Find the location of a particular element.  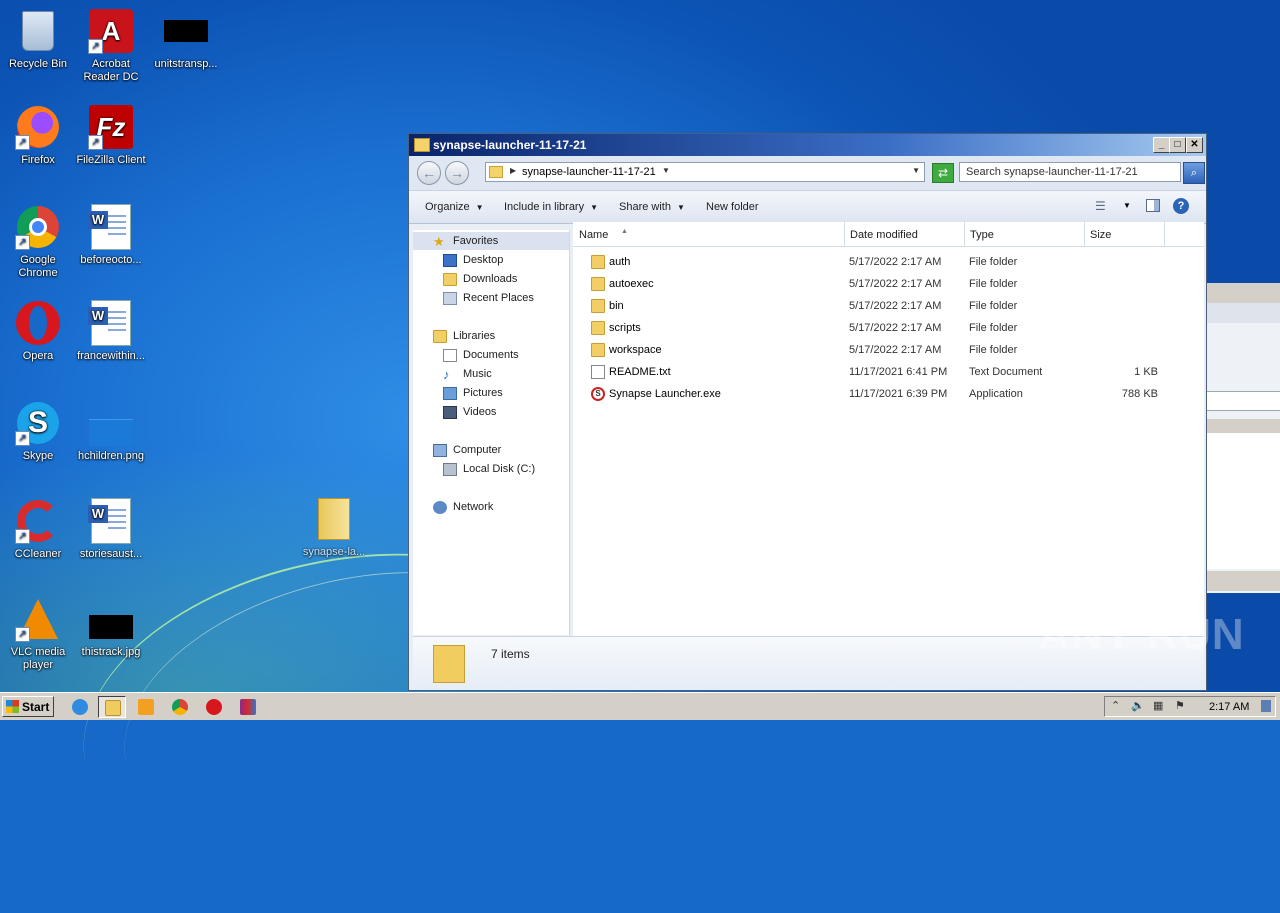

file-row: scripts 5/17/2022 2:17 AM File folder is located at coordinates (888, 328).